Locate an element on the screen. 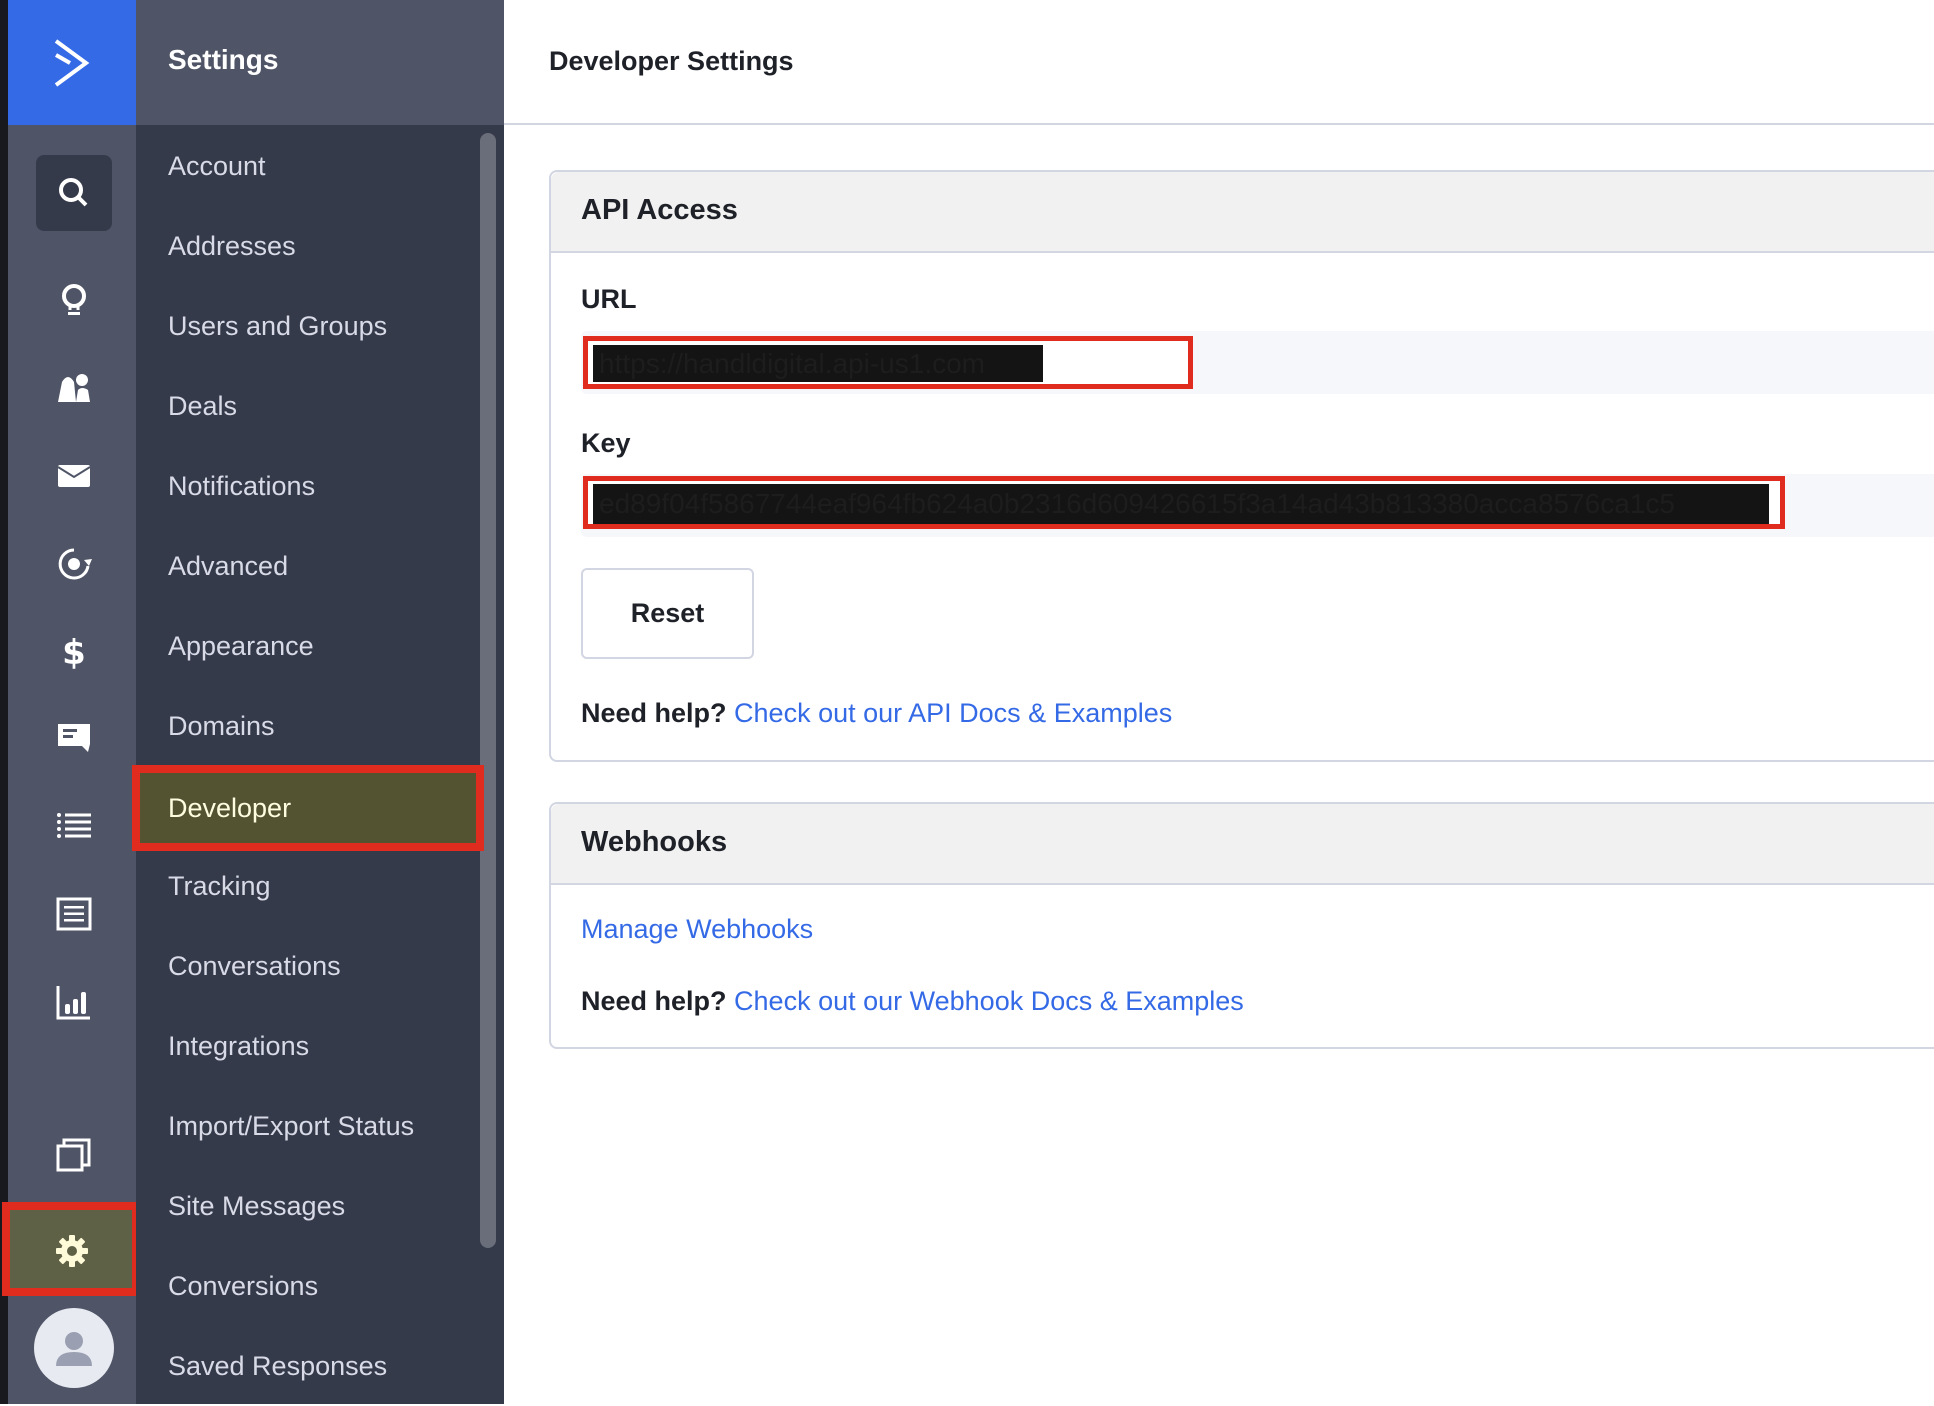  rail-apps is located at coordinates (74, 1154).